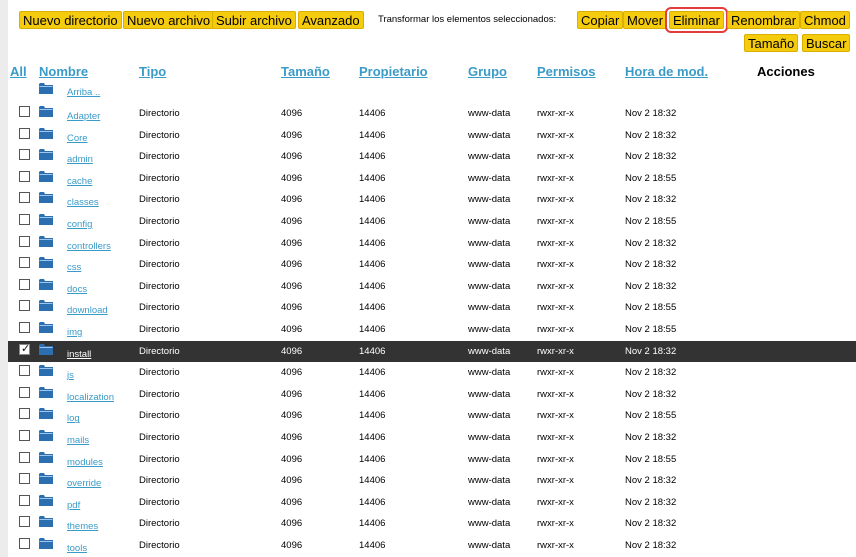 The width and height of the screenshot is (856, 557). What do you see at coordinates (83, 92) in the screenshot?
I see `parent-directory-link: Arriba ..` at bounding box center [83, 92].